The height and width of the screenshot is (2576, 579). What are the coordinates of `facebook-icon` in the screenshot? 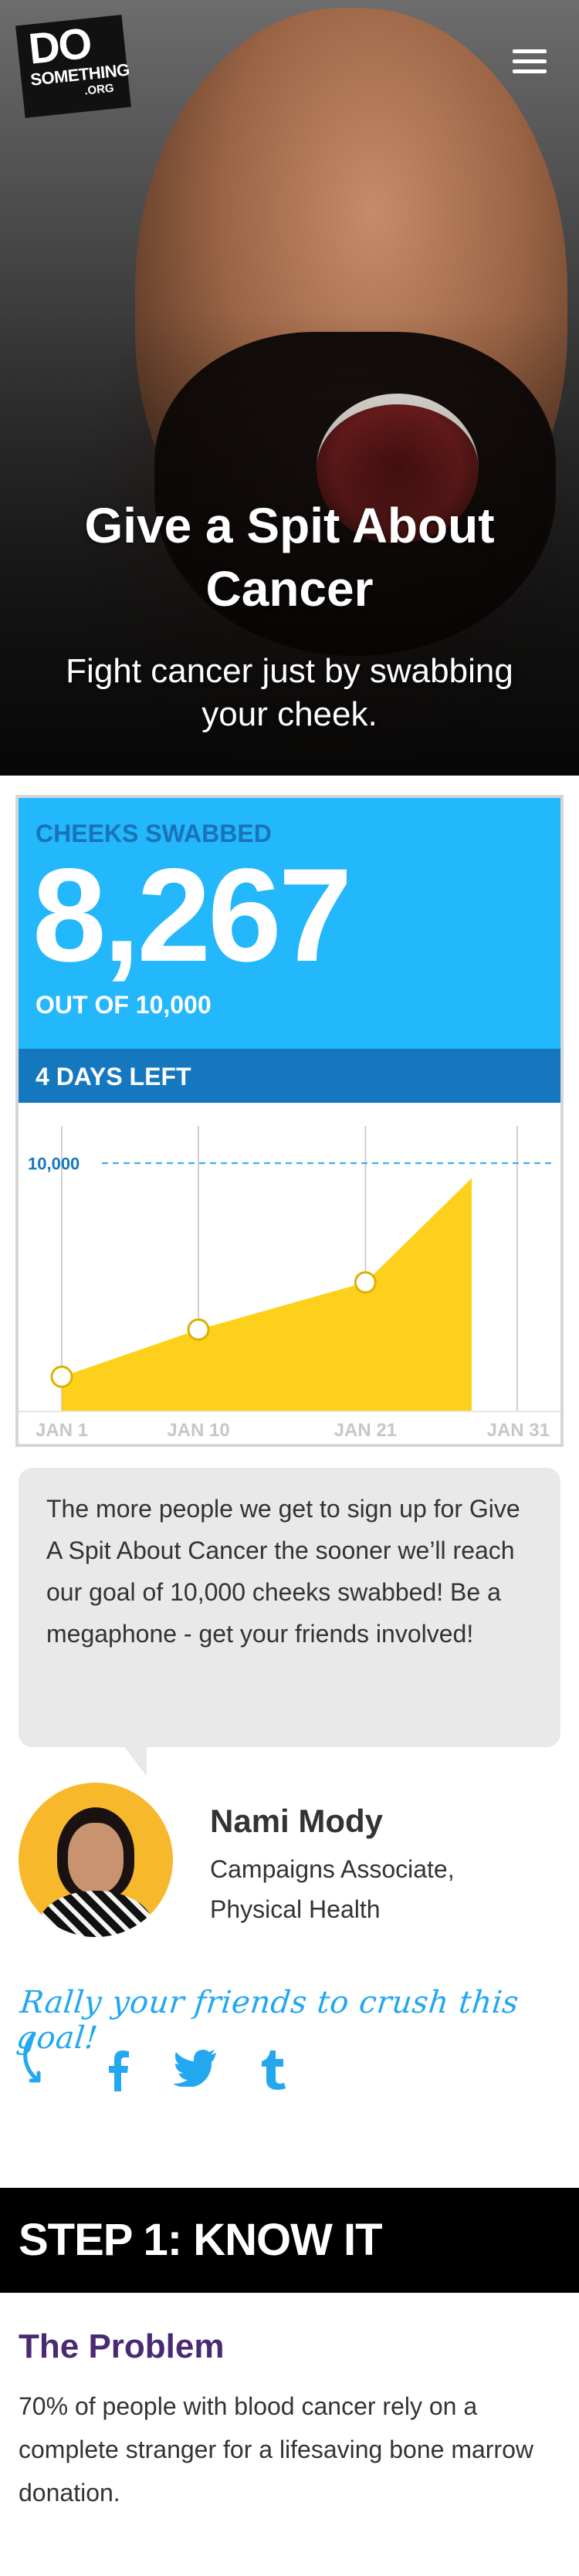 It's located at (118, 2071).